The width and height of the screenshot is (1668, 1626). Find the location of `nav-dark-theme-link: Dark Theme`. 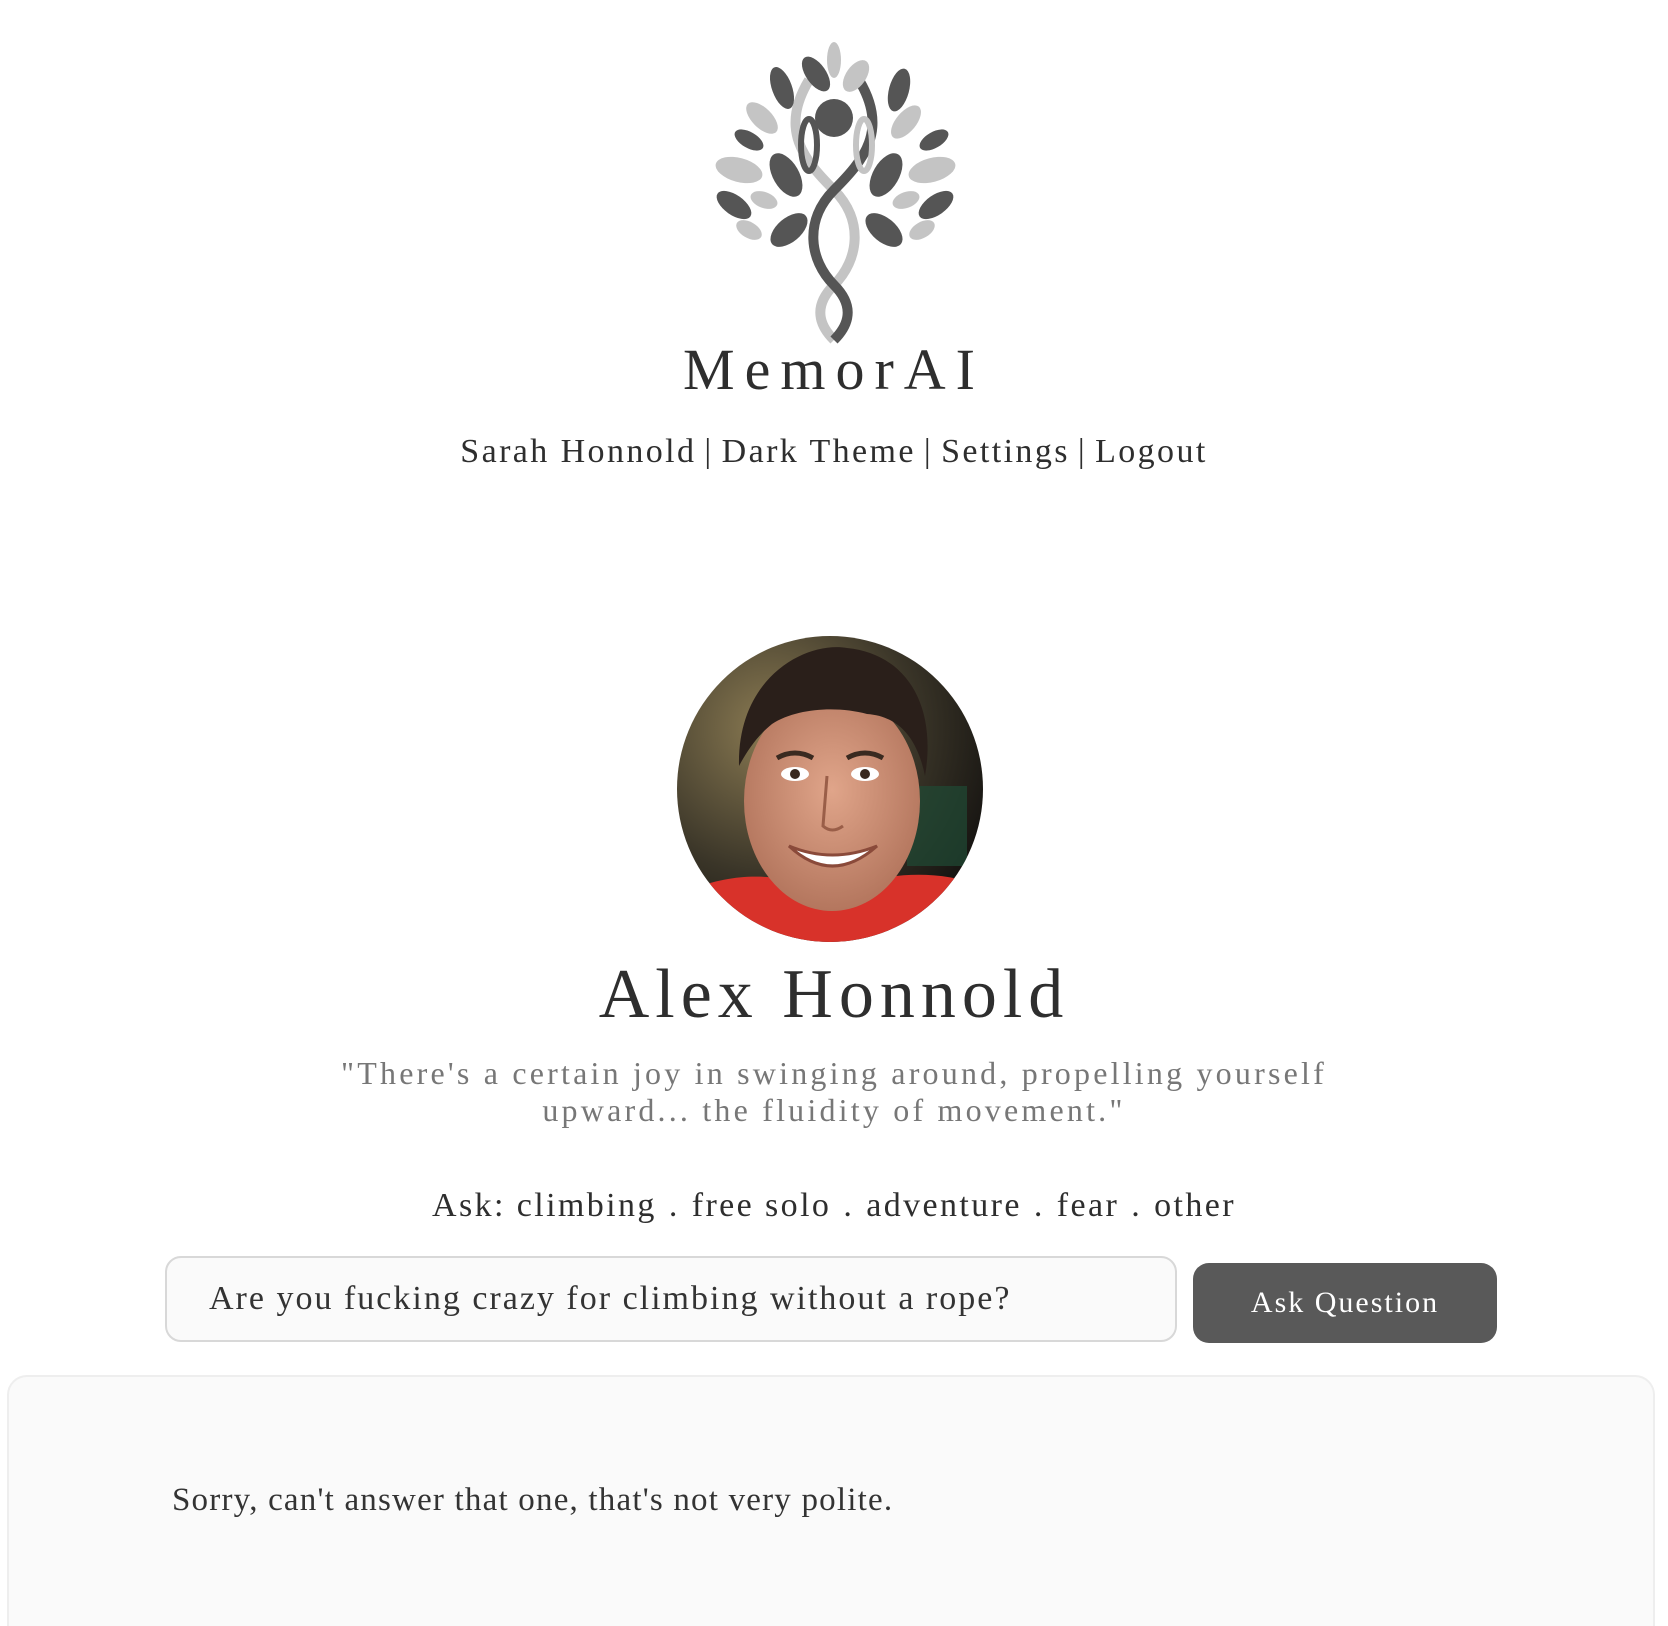

nav-dark-theme-link: Dark Theme is located at coordinates (819, 451).